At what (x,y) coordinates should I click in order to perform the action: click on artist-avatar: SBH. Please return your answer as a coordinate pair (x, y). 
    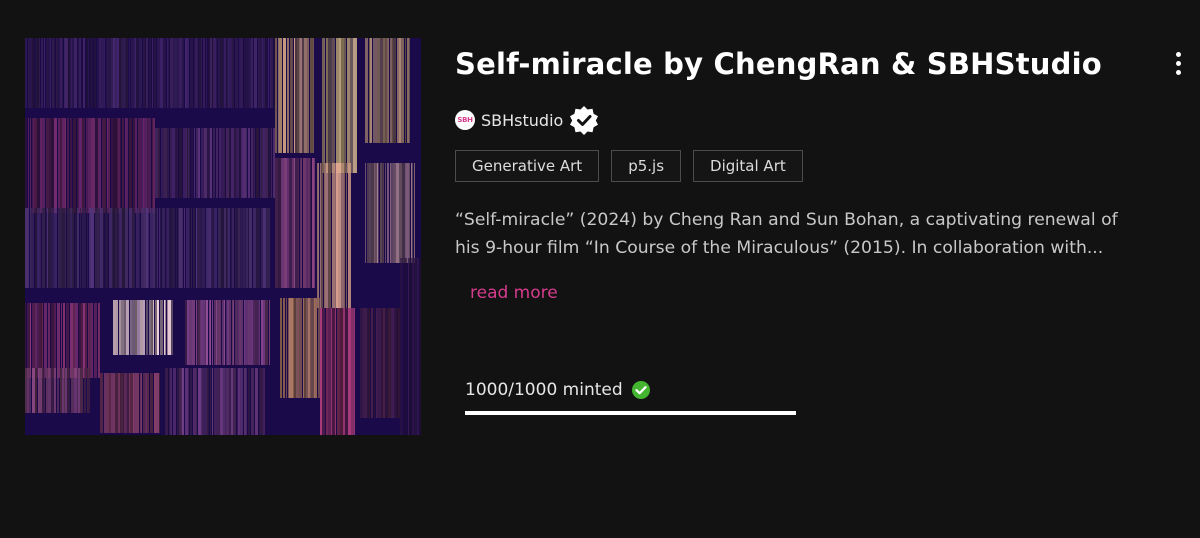
    Looking at the image, I should click on (465, 120).